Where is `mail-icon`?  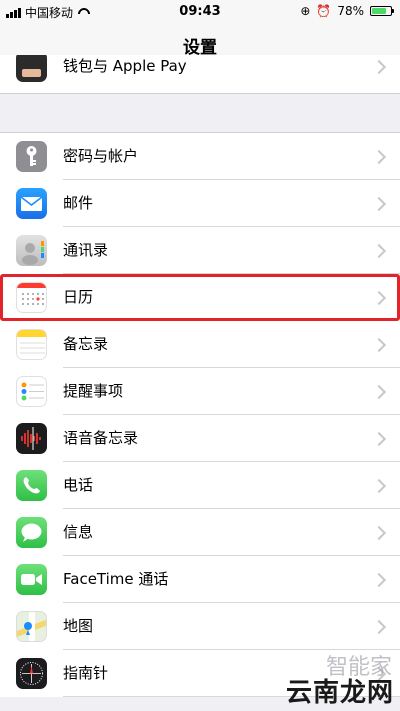 mail-icon is located at coordinates (31, 203).